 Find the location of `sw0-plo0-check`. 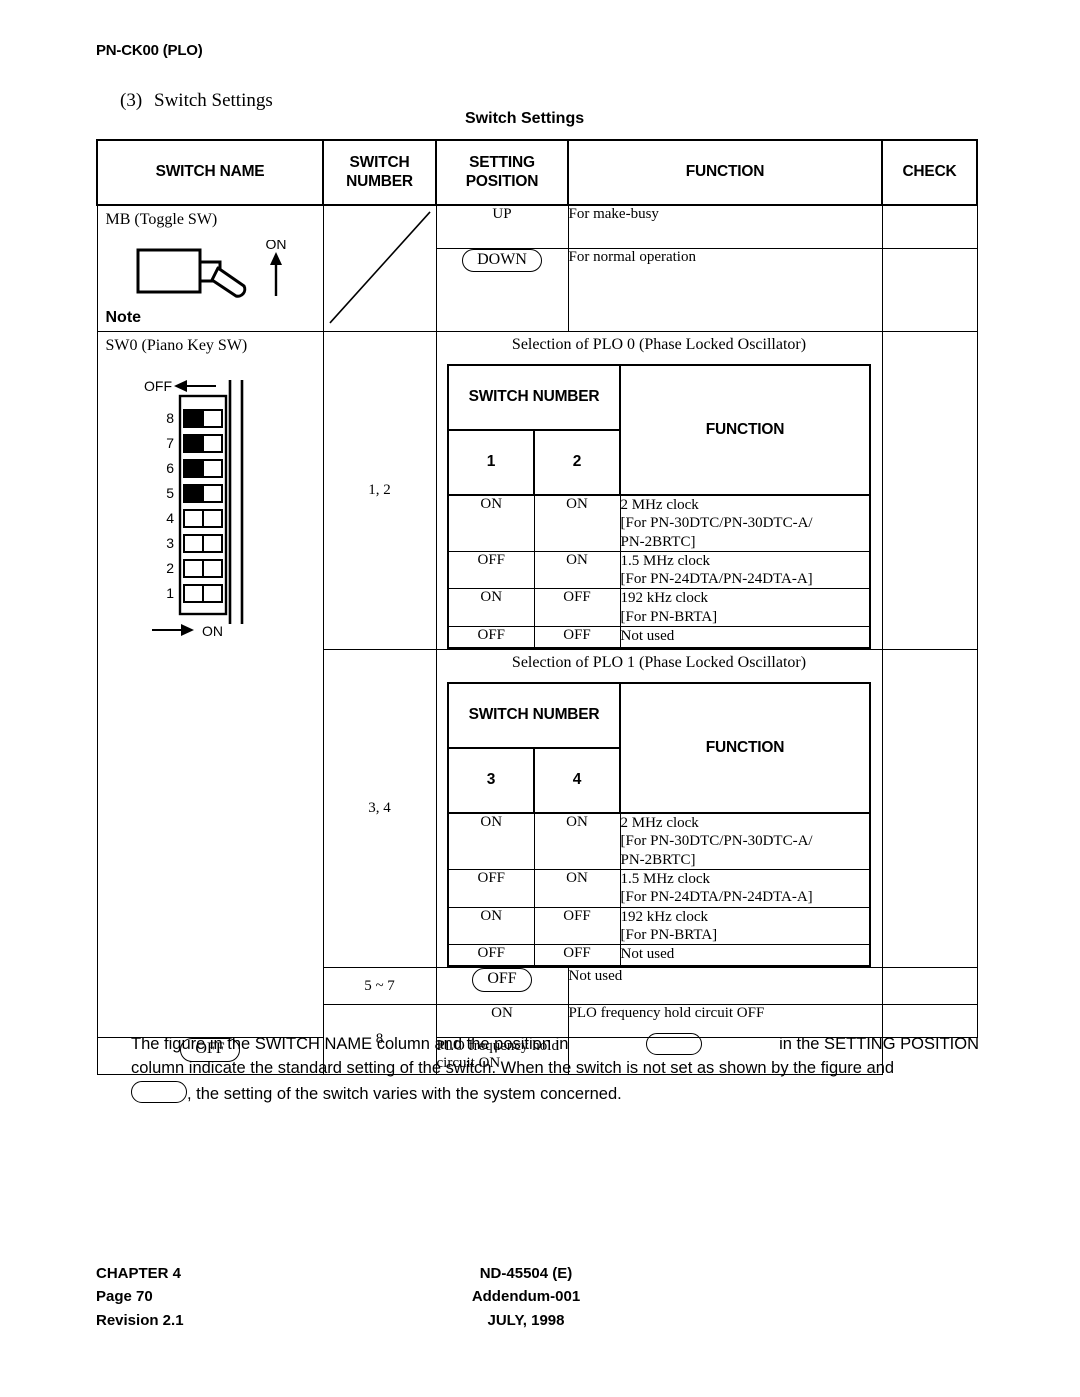

sw0-plo0-check is located at coordinates (929, 490).